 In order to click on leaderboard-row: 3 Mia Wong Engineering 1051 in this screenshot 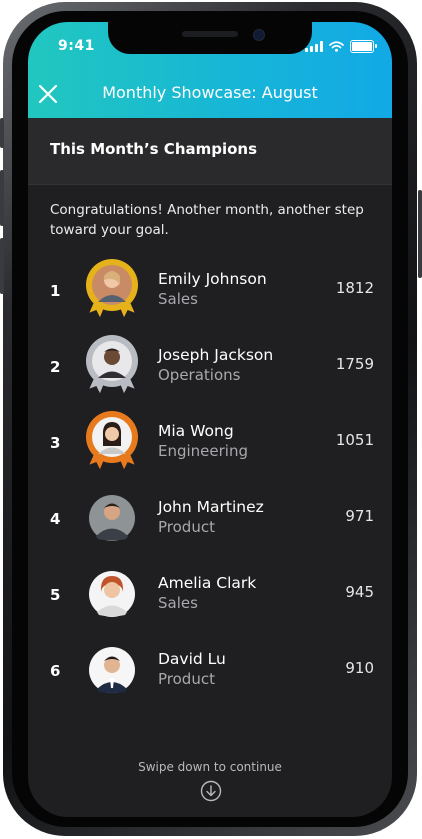, I will do `click(210, 443)`.